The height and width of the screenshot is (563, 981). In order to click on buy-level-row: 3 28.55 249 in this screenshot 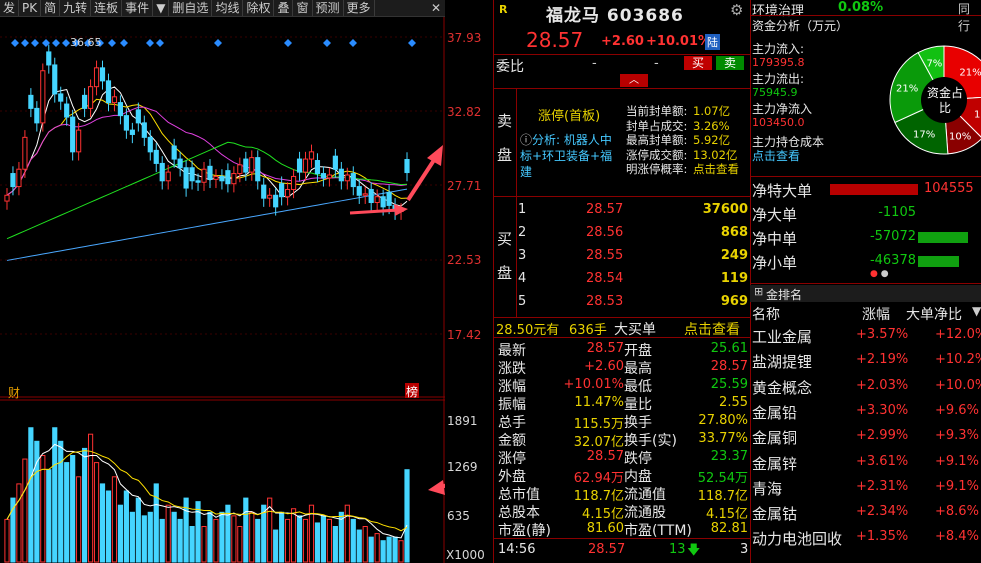, I will do `click(633, 257)`.